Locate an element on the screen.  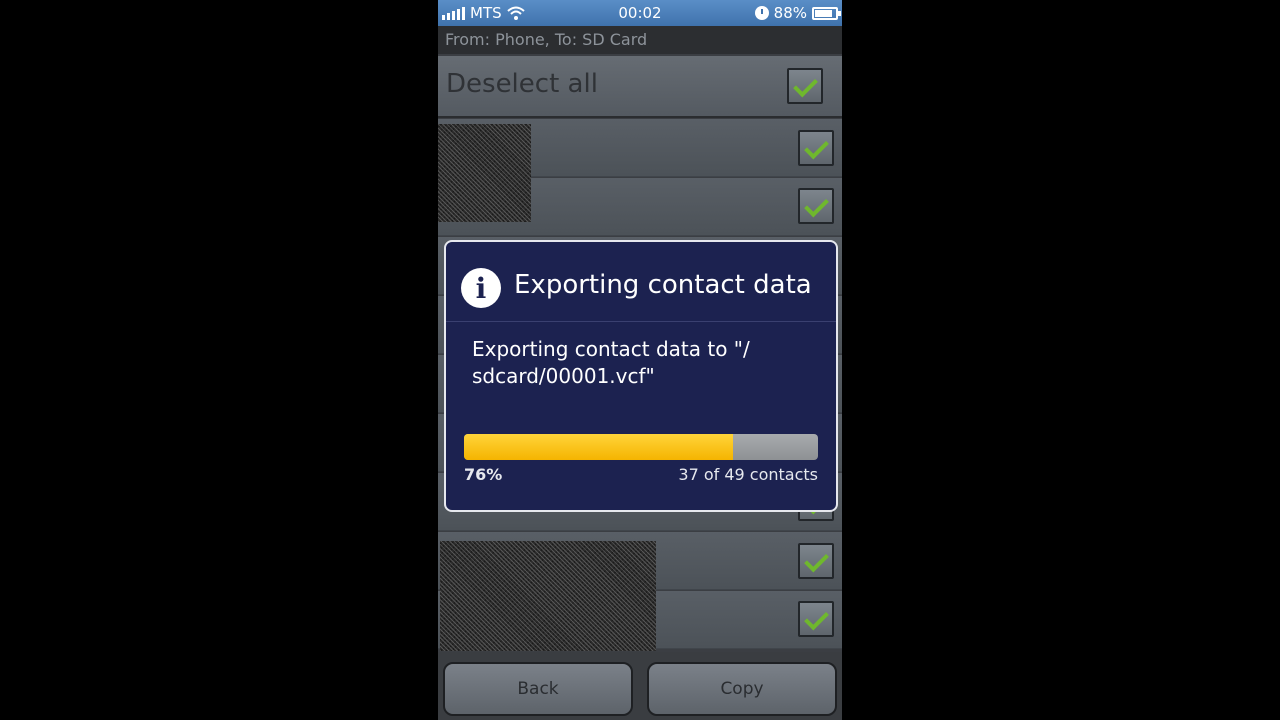
deselect-all-checkbox is located at coordinates (805, 86).